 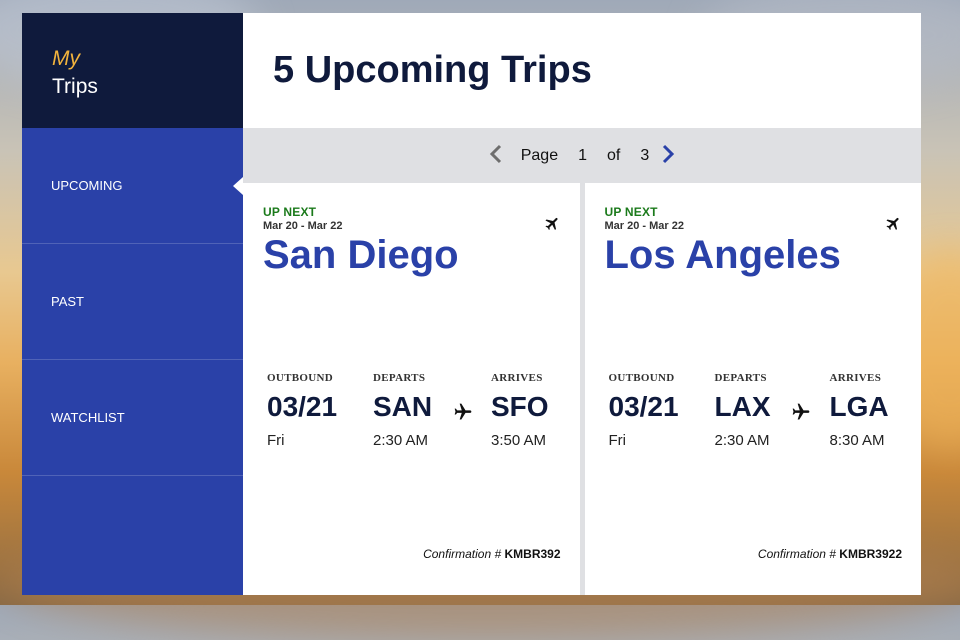 I want to click on sidebar-item-label: PAST, so click(x=67, y=301).